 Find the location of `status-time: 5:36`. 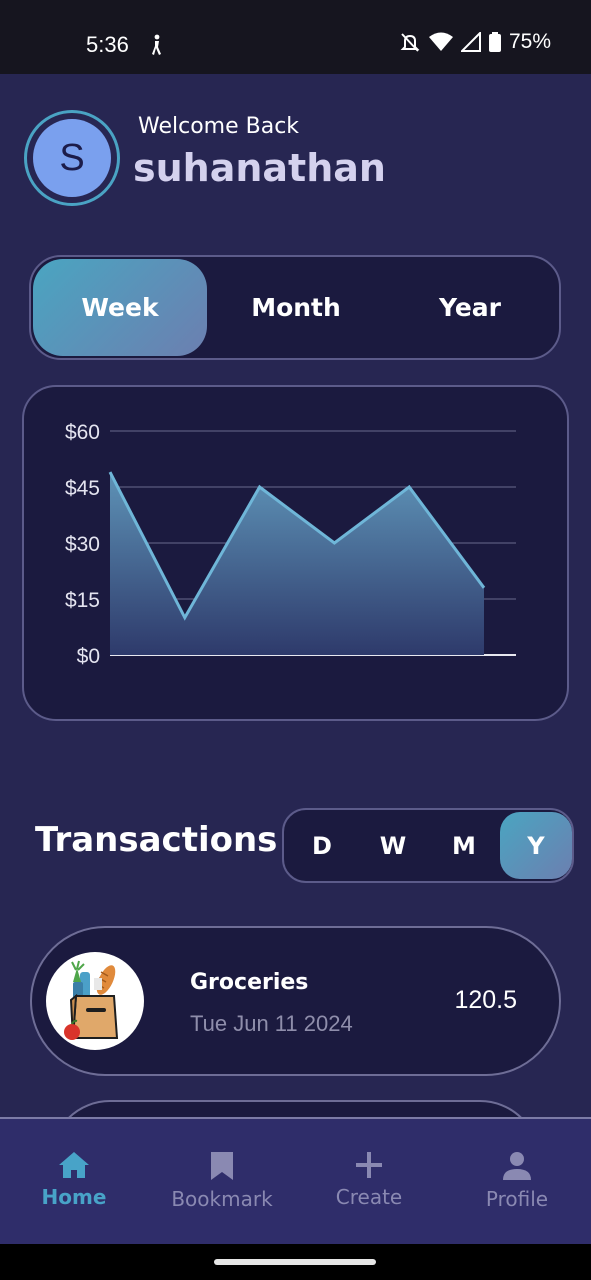

status-time: 5:36 is located at coordinates (107, 44).